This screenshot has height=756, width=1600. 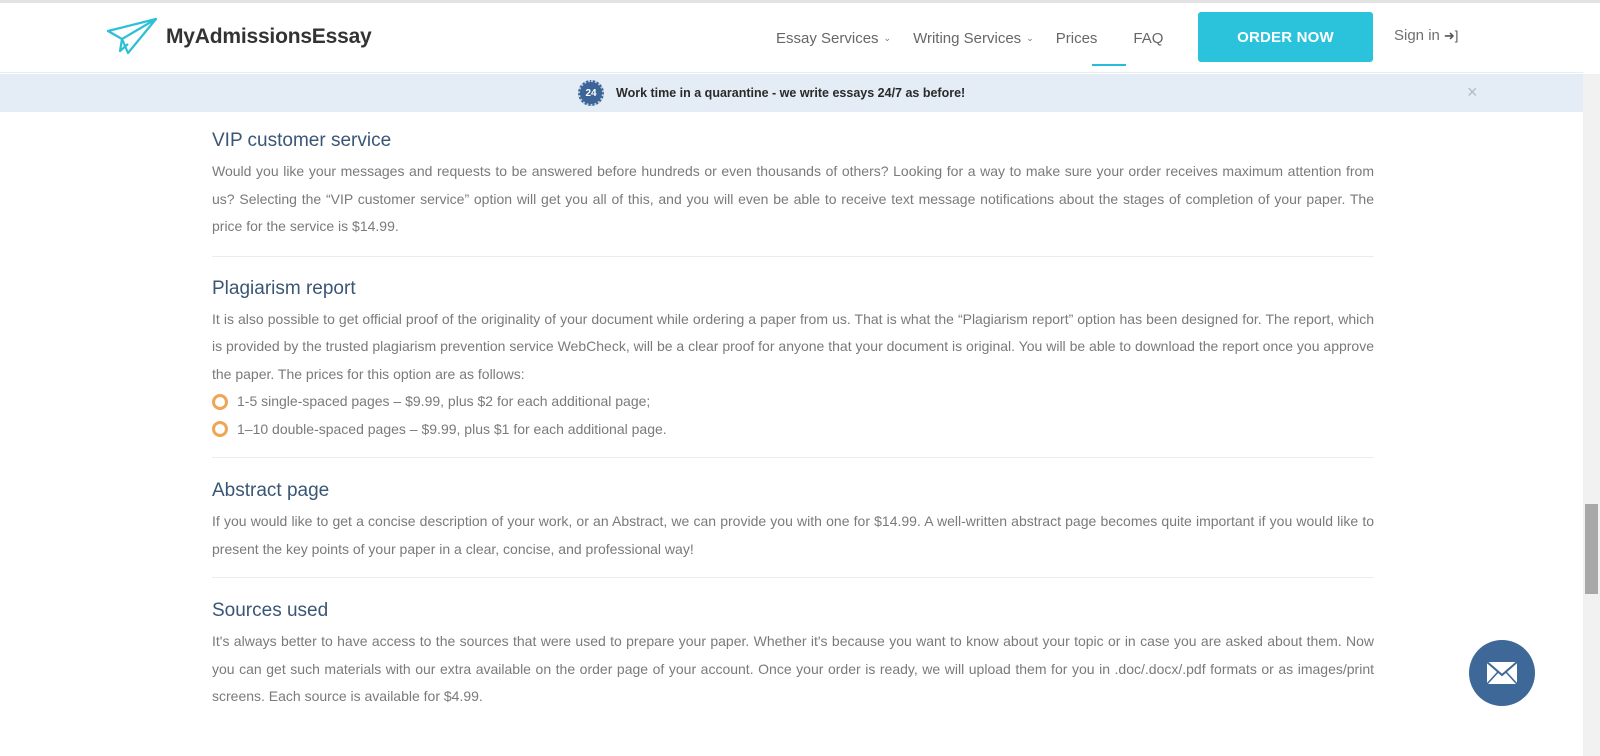 I want to click on logo-text: MyAdmissionsEssay, so click(x=269, y=36).